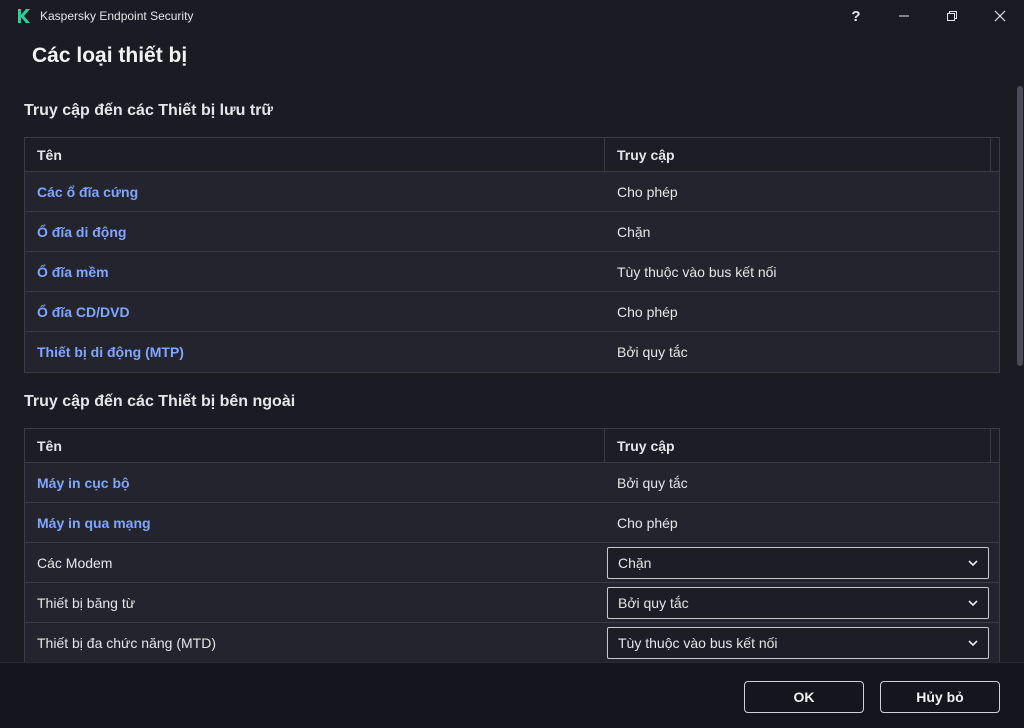 The width and height of the screenshot is (1024, 728). I want to click on device-name: Các Modem, so click(75, 562).